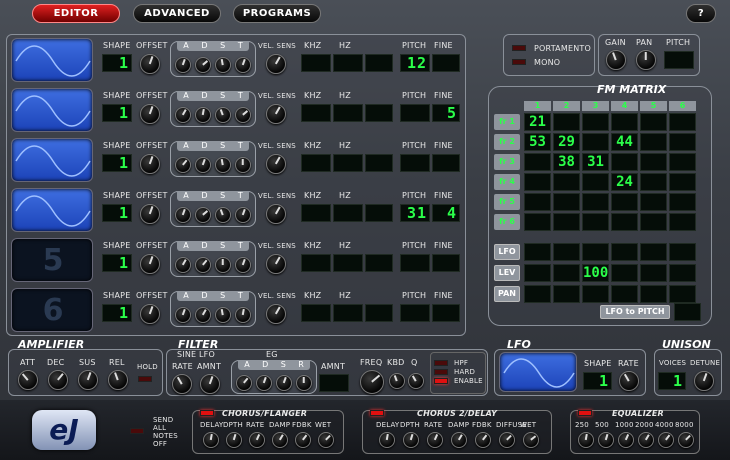 The height and width of the screenshot is (460, 730). Describe the element at coordinates (277, 13) in the screenshot. I see `tab-programs: PROGRAMS` at that location.